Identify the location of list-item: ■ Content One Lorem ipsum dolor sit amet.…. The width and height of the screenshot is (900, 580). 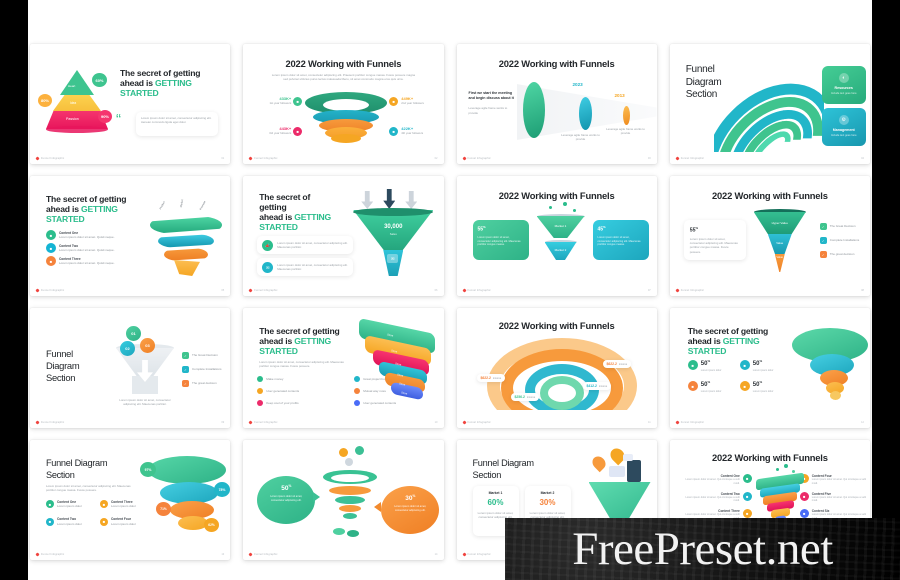
(93, 235).